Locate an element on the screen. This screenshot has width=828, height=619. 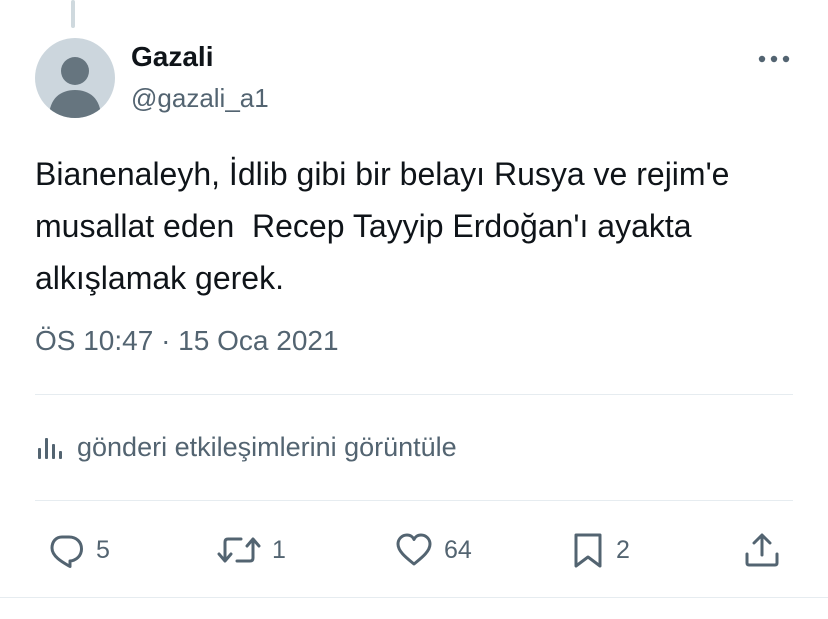
comment-bubble-icon is located at coordinates (66, 551).